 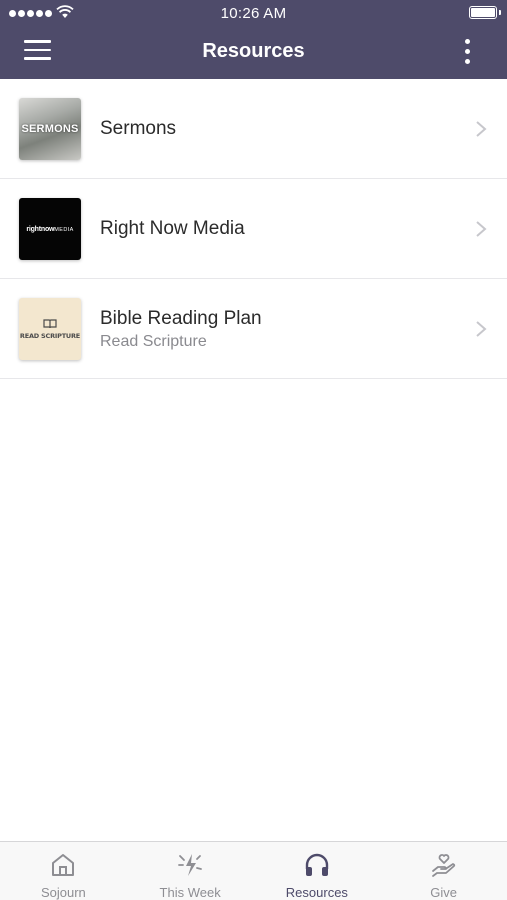 I want to click on logo-text-light: MEDIA, so click(x=64, y=229).